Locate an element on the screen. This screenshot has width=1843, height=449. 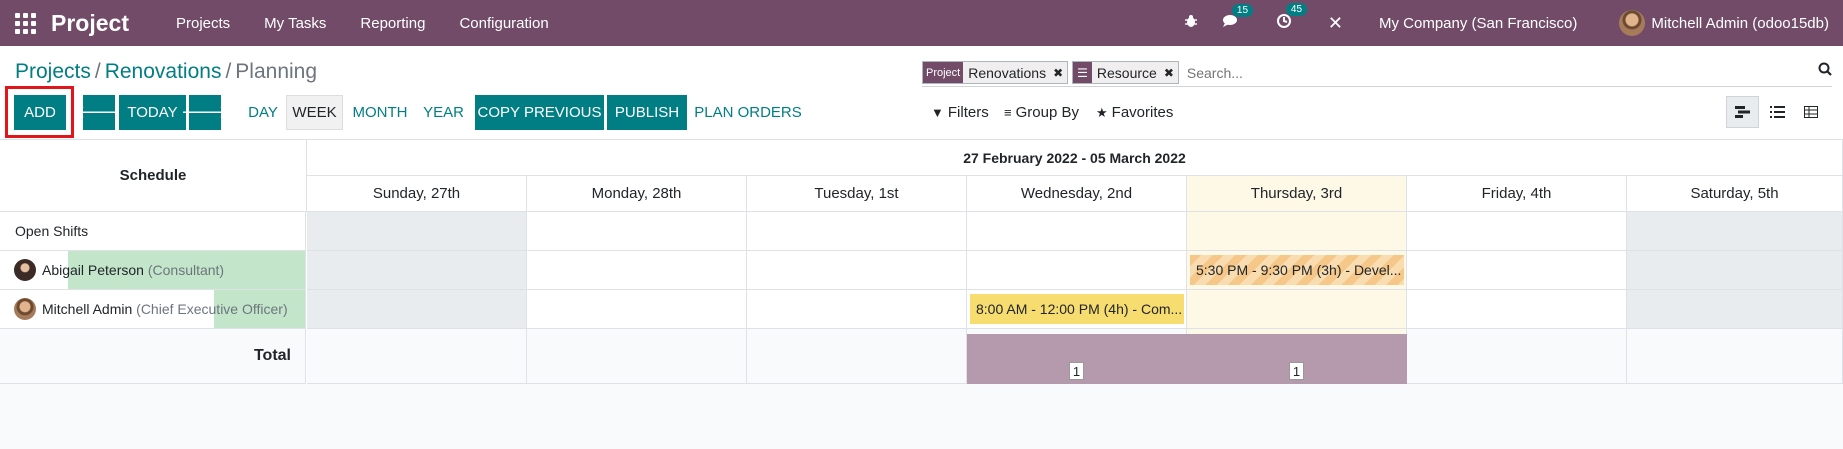
total-label: Total is located at coordinates (153, 356).